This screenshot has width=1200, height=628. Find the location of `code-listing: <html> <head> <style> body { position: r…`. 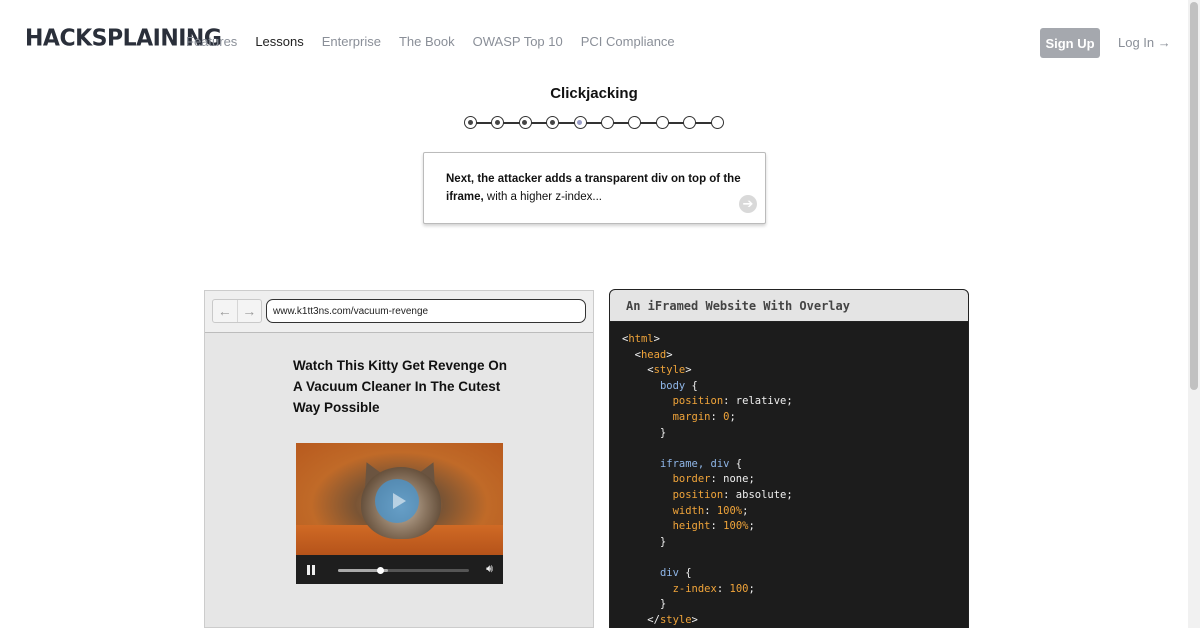

code-listing: <html> <head> <style> body { position: r… is located at coordinates (707, 479).